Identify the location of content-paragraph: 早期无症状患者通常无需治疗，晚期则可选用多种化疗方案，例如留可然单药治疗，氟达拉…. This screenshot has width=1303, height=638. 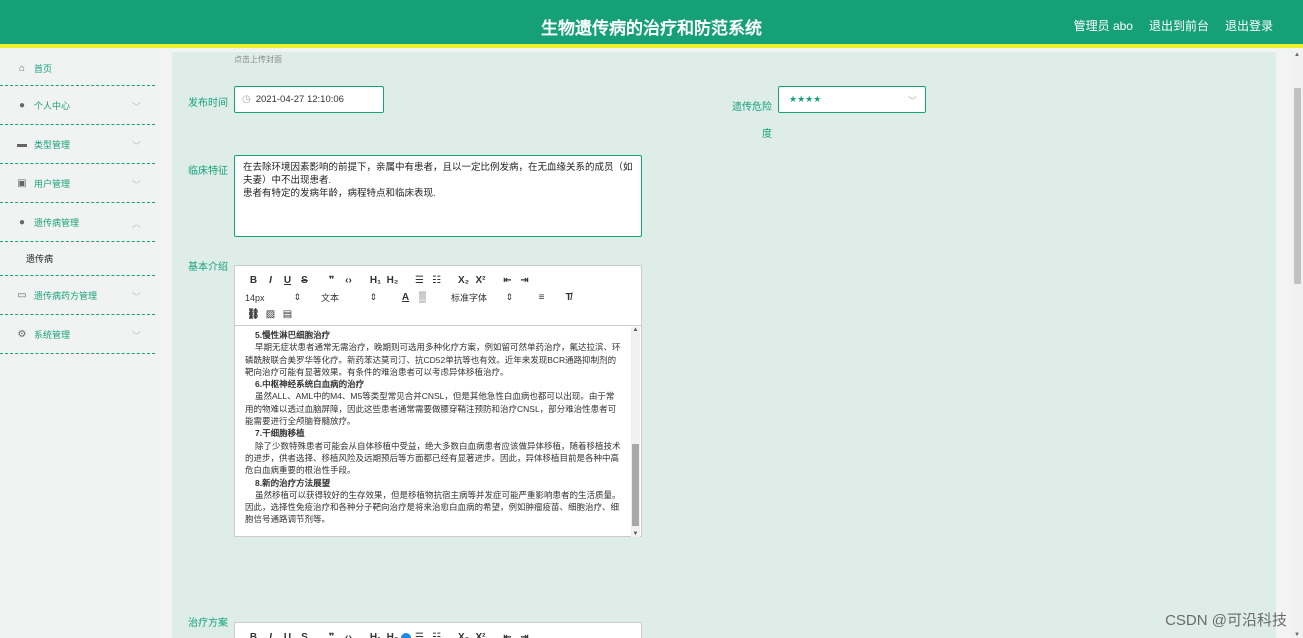
(433, 359).